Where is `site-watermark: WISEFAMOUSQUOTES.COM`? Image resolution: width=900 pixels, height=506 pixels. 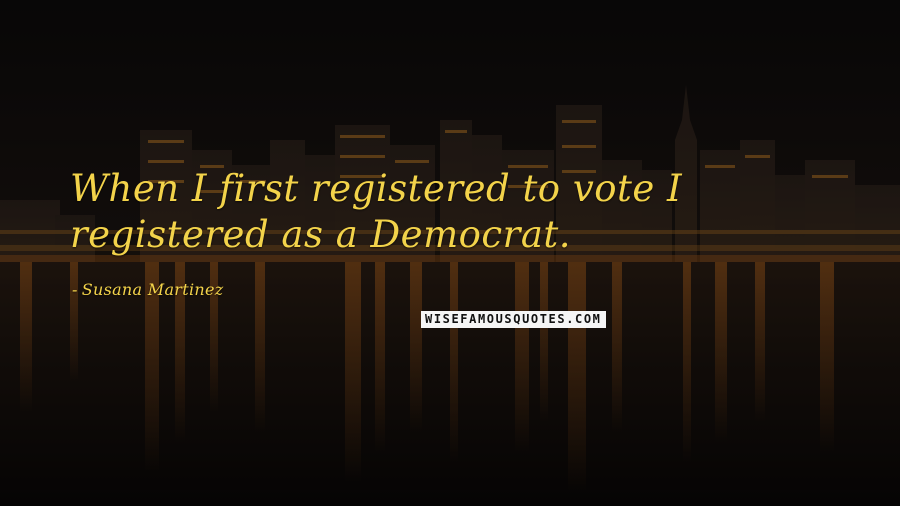 site-watermark: WISEFAMOUSQUOTES.COM is located at coordinates (513, 319).